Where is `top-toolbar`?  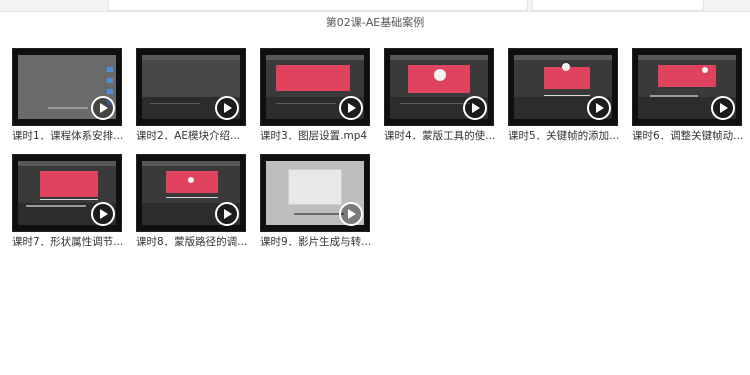 top-toolbar is located at coordinates (375, 6).